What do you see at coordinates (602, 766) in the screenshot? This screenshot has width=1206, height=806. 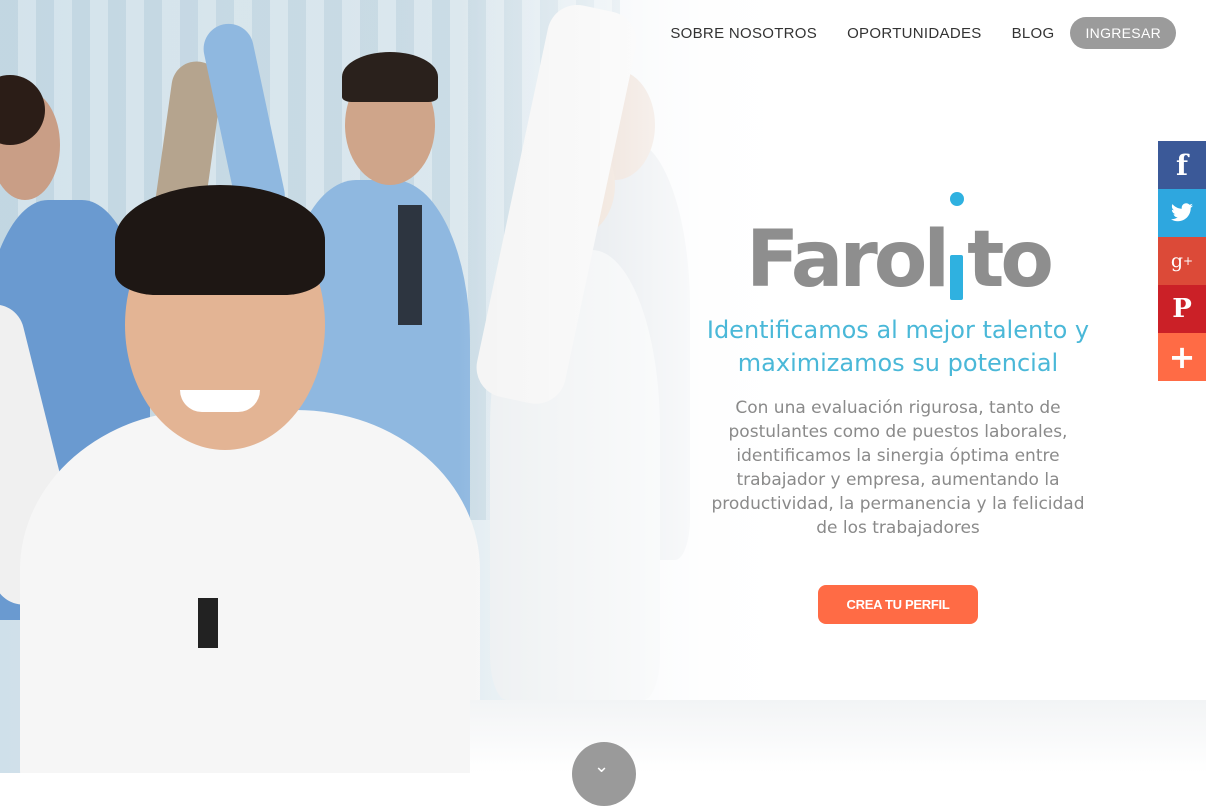 I see `chevron-down-icon: ⌄` at bounding box center [602, 766].